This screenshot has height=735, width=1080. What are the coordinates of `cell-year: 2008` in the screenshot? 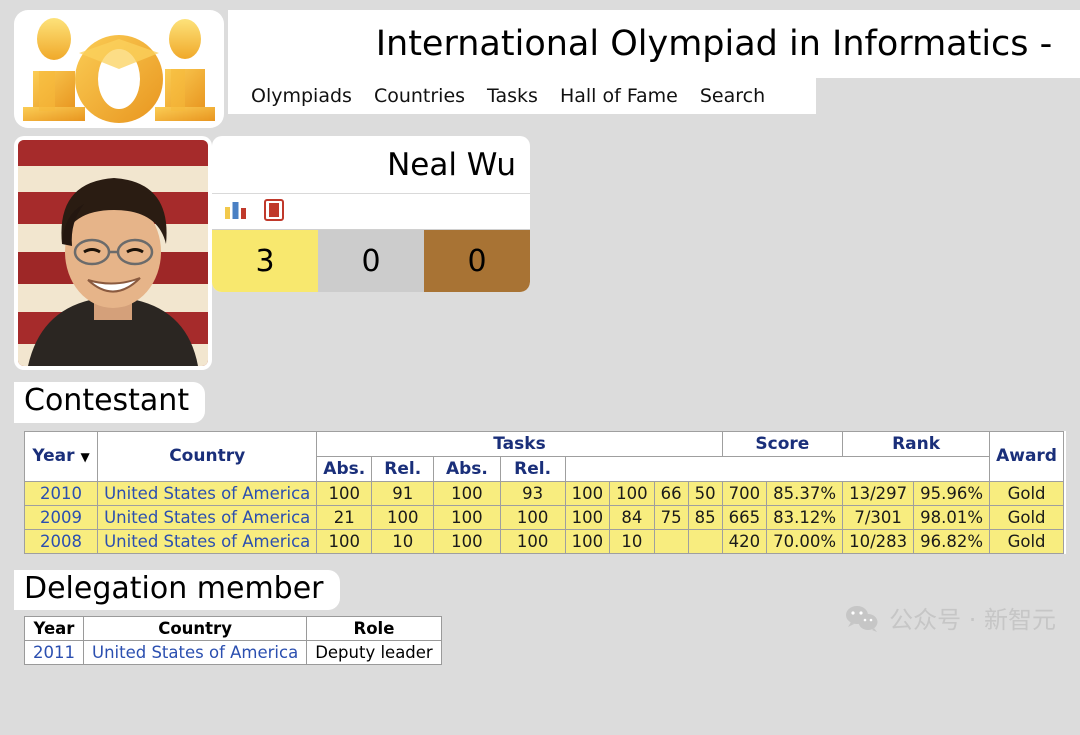 It's located at (61, 541).